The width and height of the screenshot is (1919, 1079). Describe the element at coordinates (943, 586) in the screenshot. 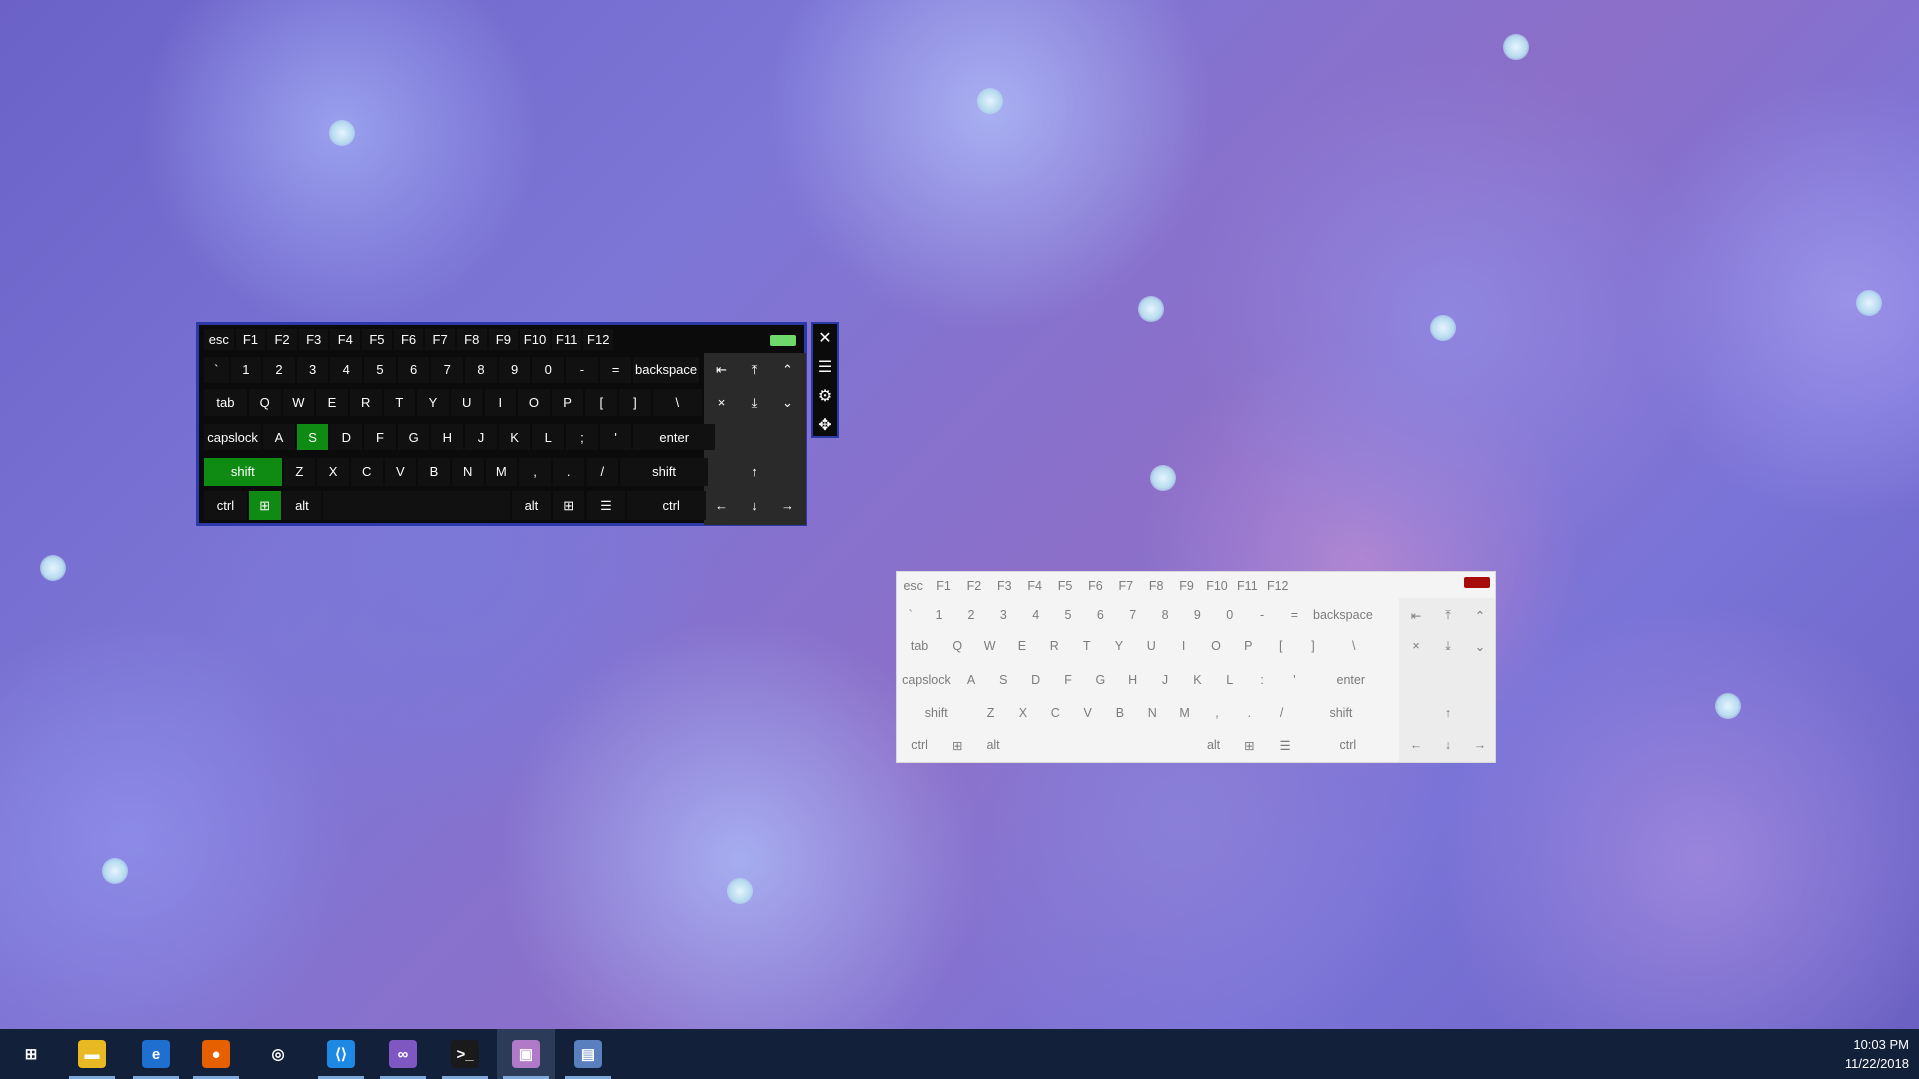

I see `key-0-1: F1` at that location.